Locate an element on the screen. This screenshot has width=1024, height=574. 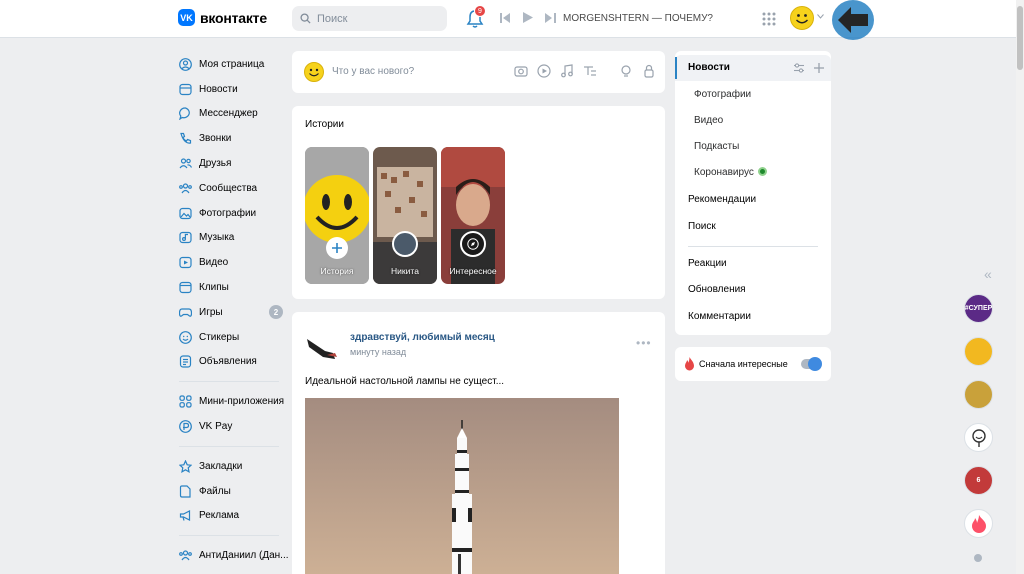
chat-avatar-label: #СУПЕР is located at coordinates (978, 308).